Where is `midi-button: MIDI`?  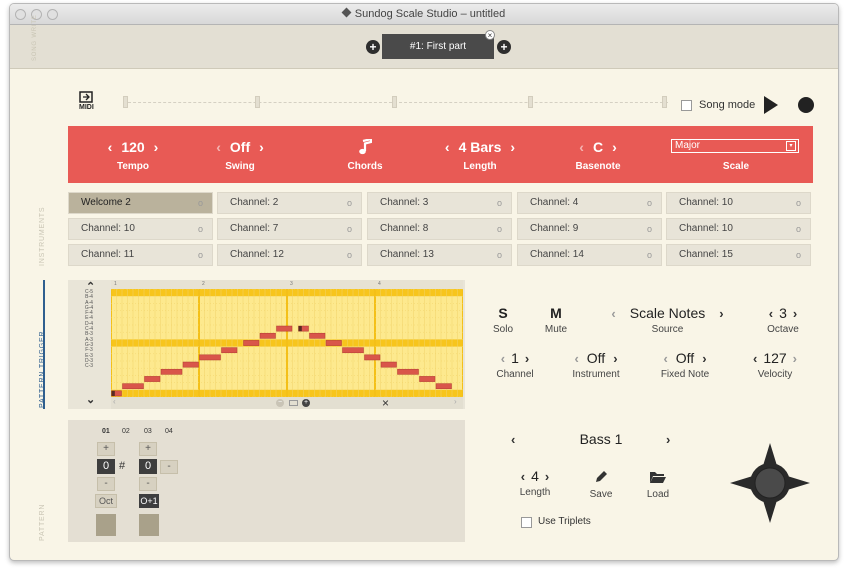 midi-button: MIDI is located at coordinates (89, 102).